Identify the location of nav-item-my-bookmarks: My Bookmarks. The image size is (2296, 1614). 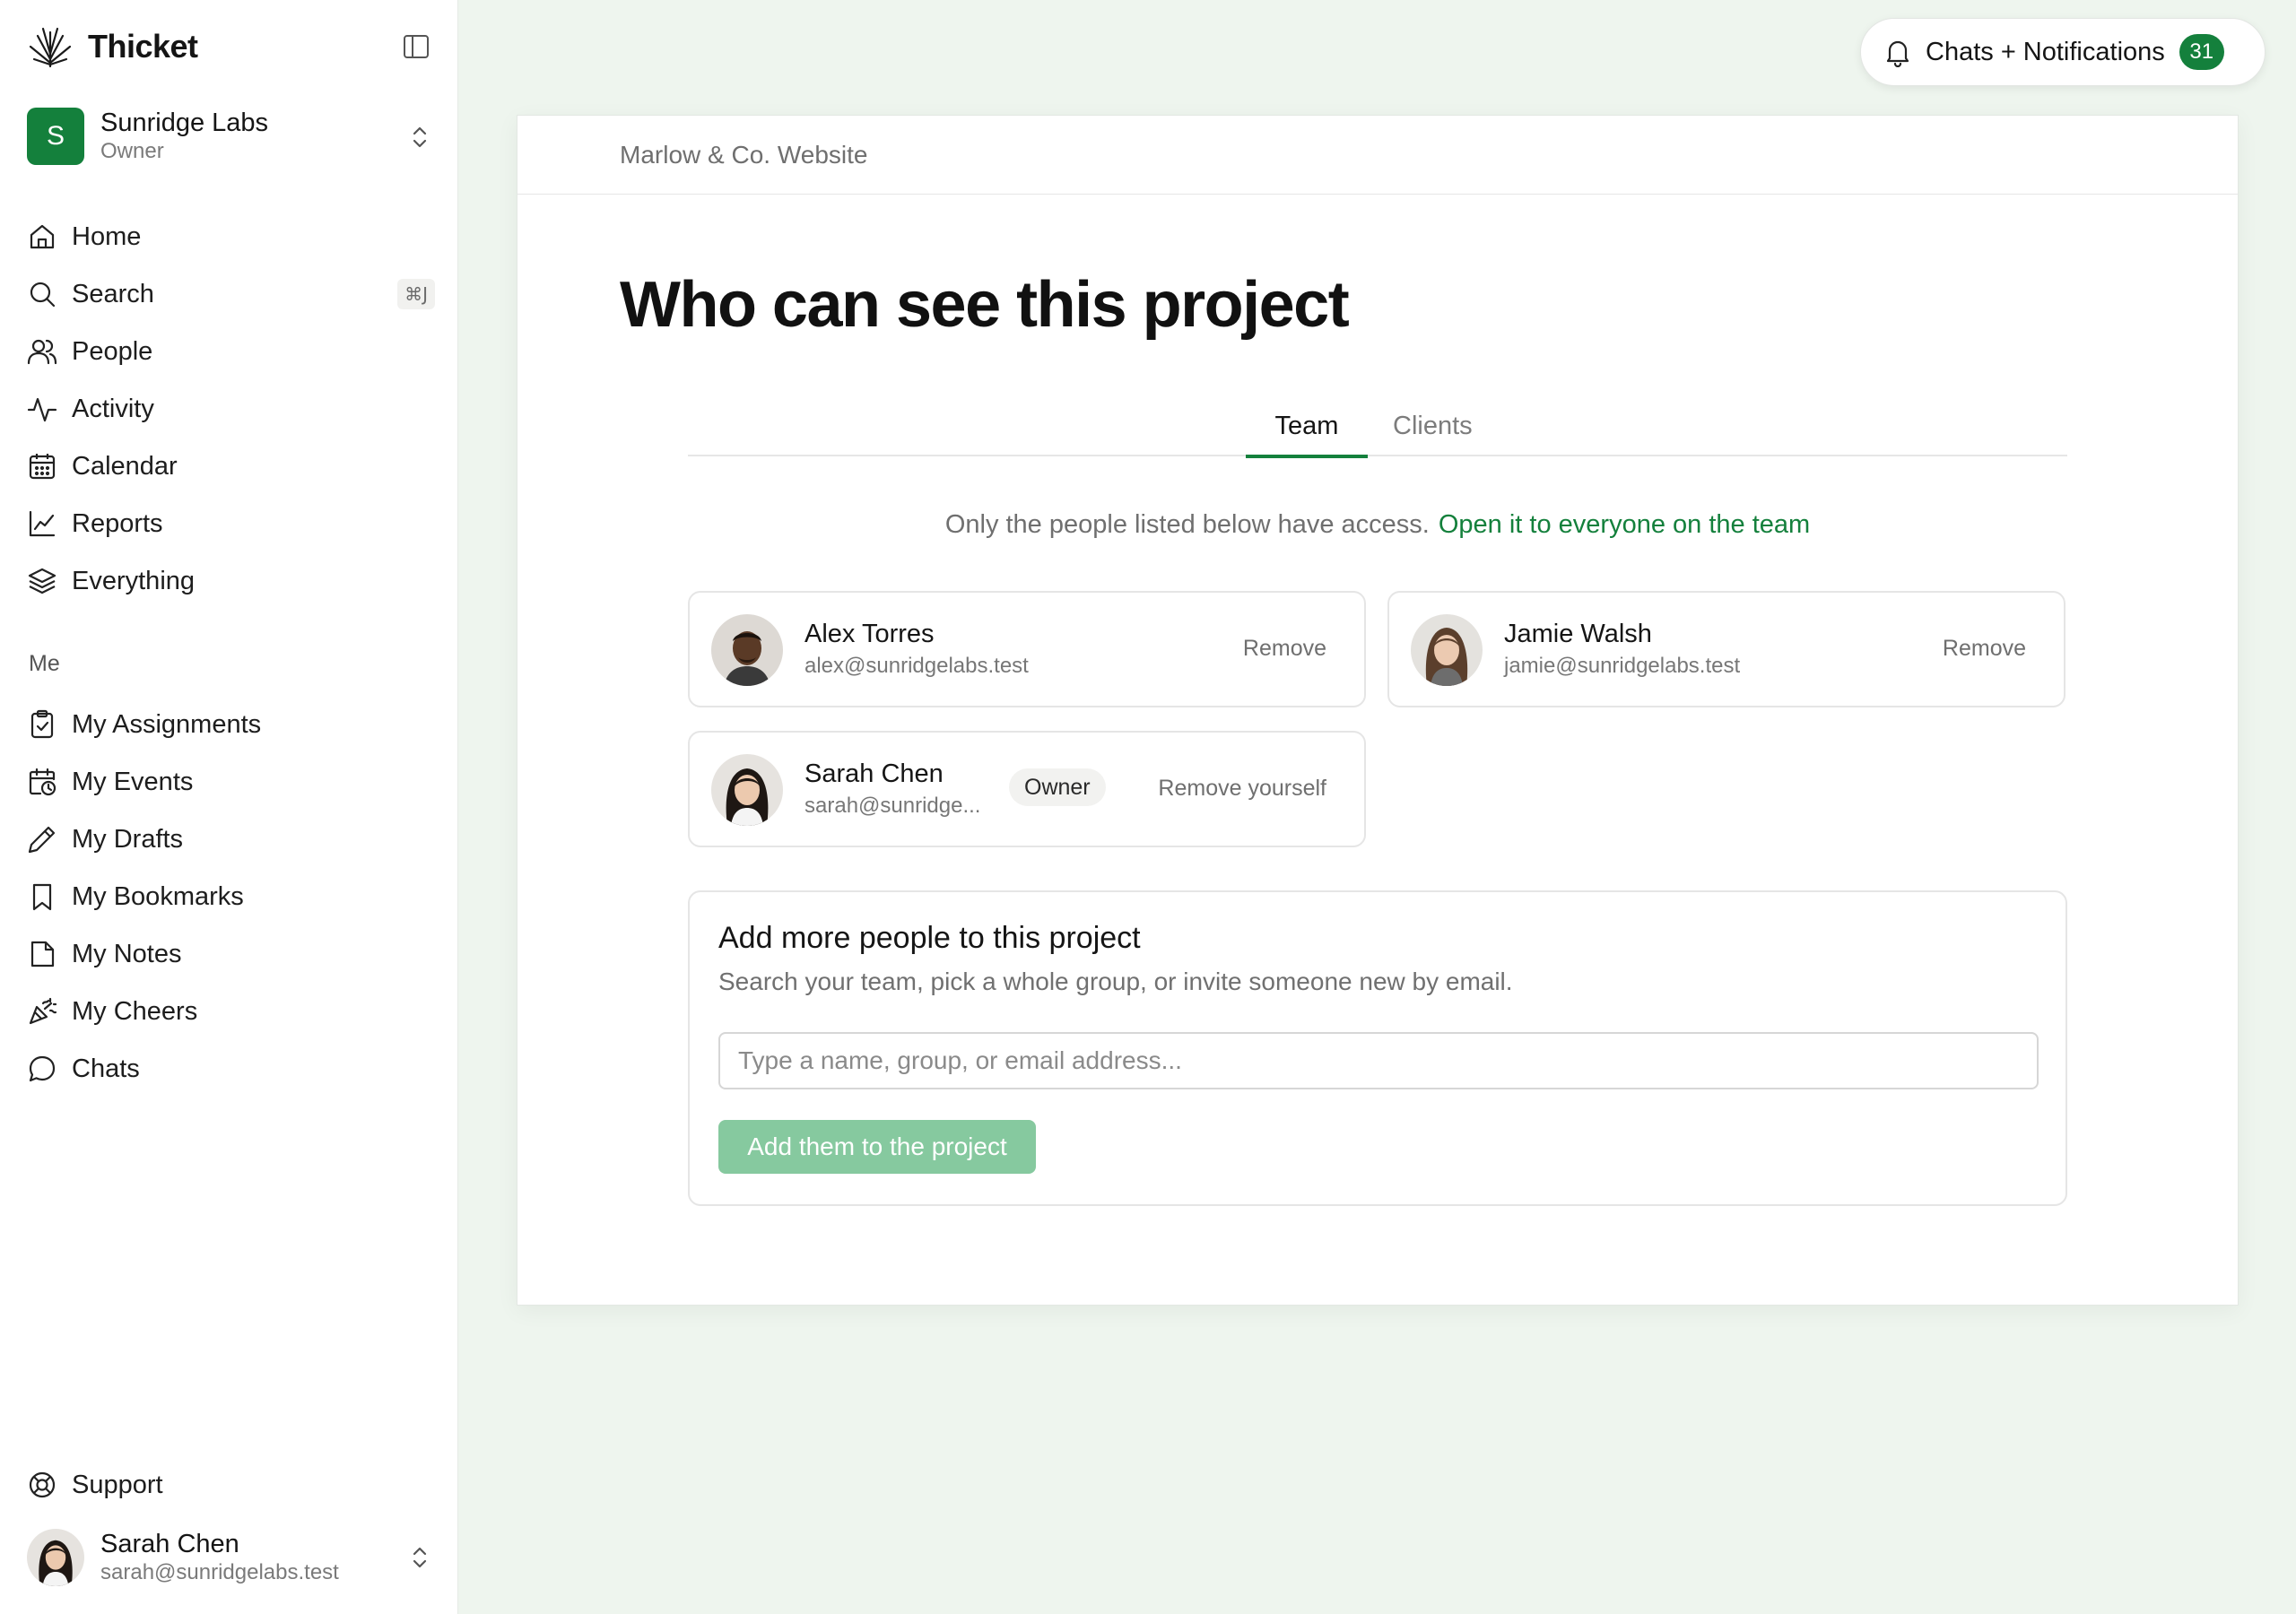
(231, 896).